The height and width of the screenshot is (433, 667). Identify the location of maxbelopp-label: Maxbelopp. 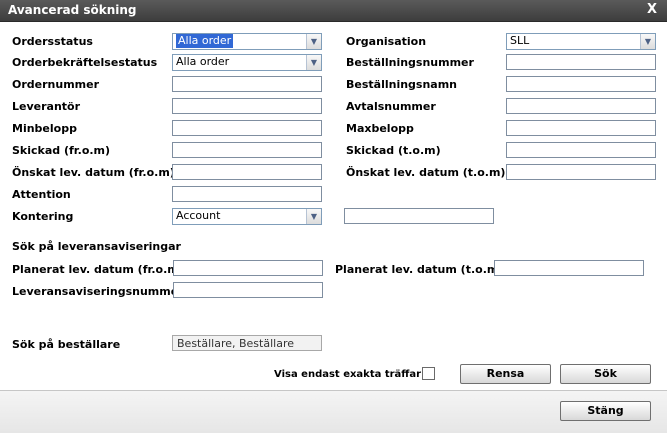
(380, 128).